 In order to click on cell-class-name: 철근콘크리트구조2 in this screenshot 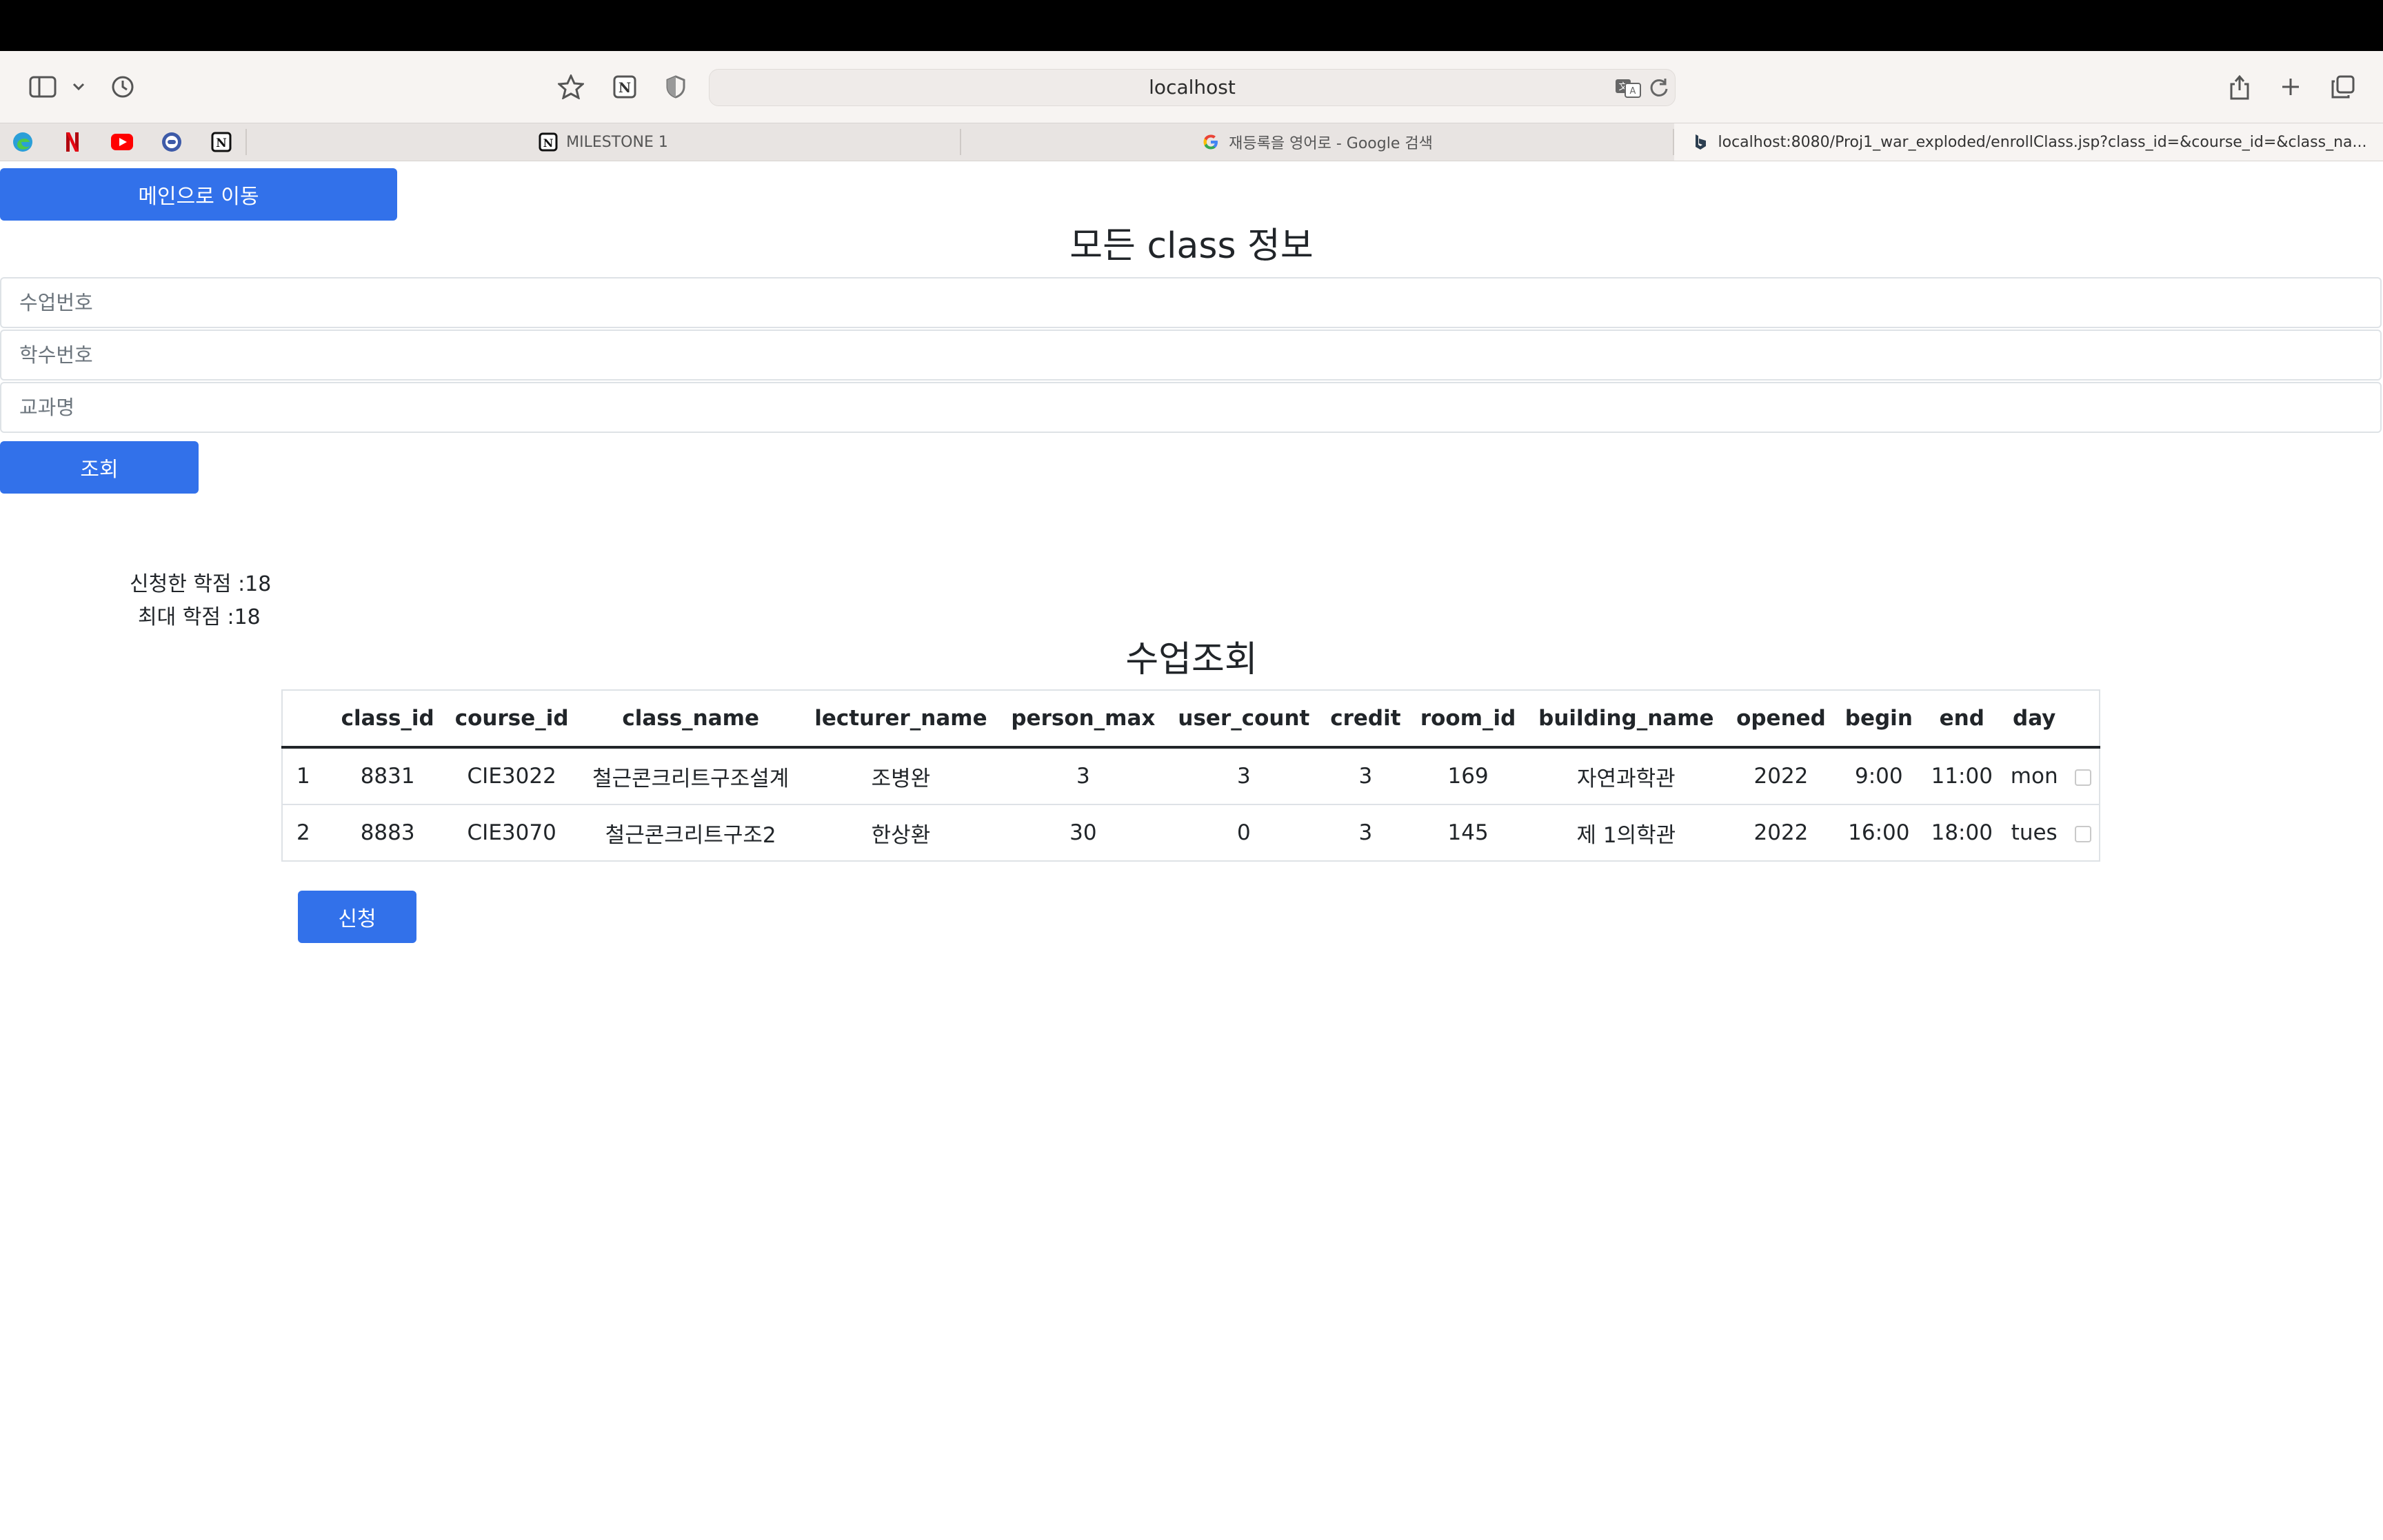, I will do `click(691, 833)`.